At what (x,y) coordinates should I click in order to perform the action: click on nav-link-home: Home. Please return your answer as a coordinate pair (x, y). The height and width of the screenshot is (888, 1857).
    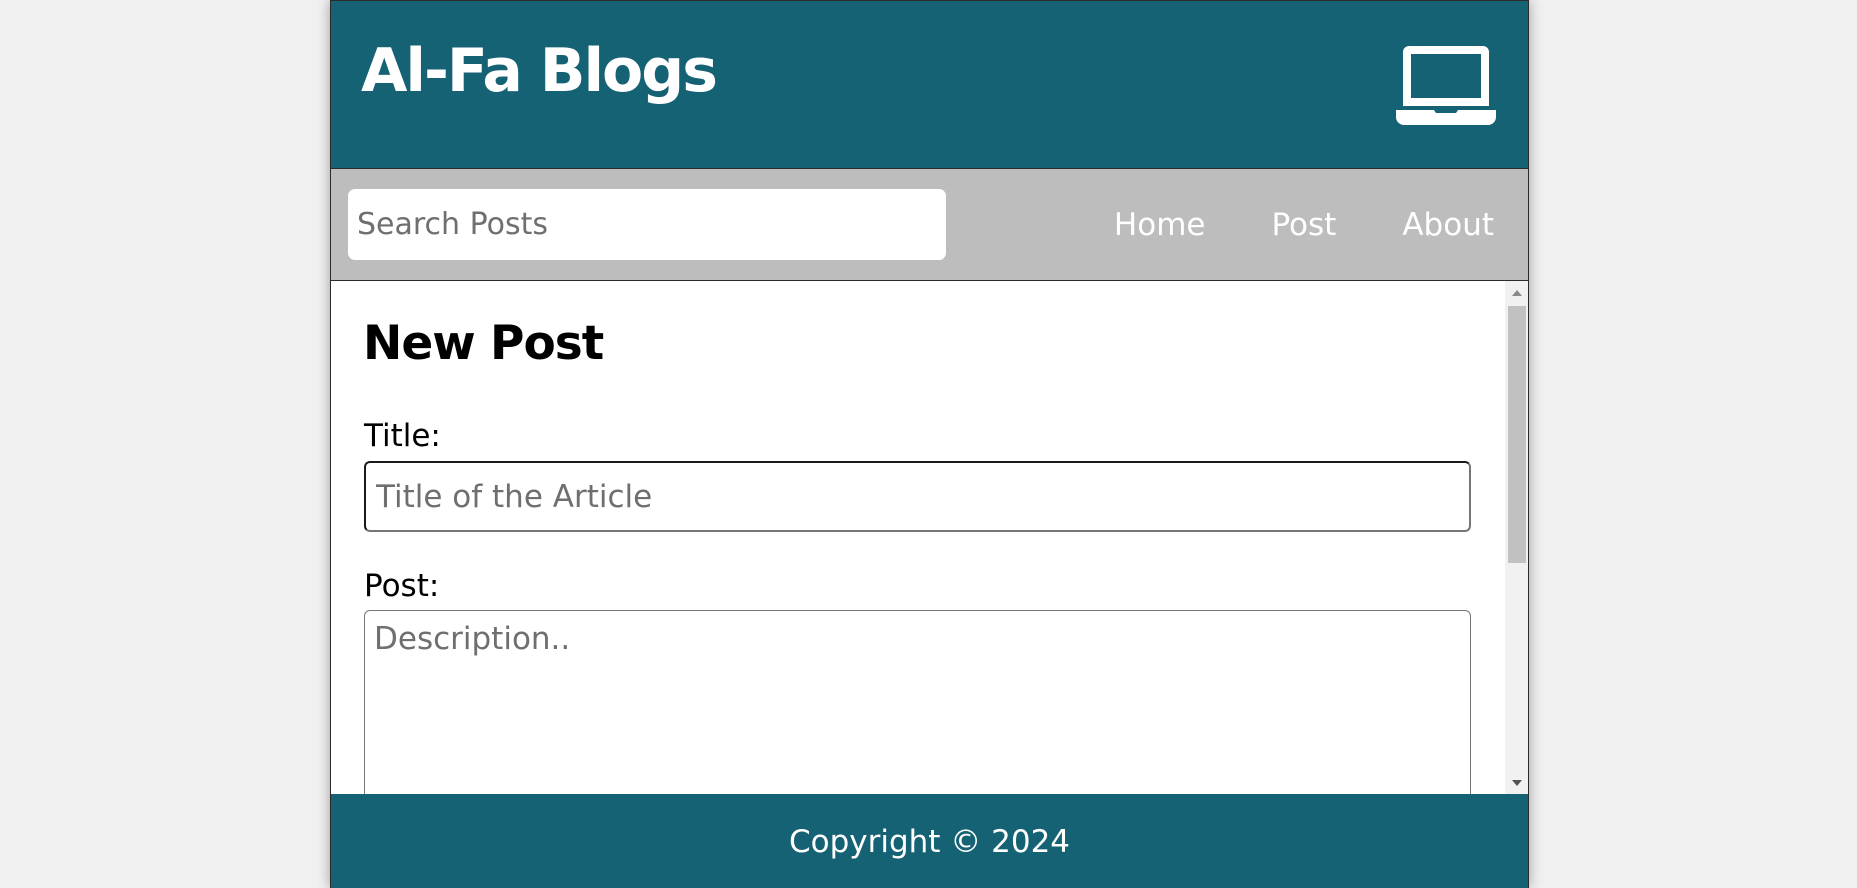
    Looking at the image, I should click on (1160, 225).